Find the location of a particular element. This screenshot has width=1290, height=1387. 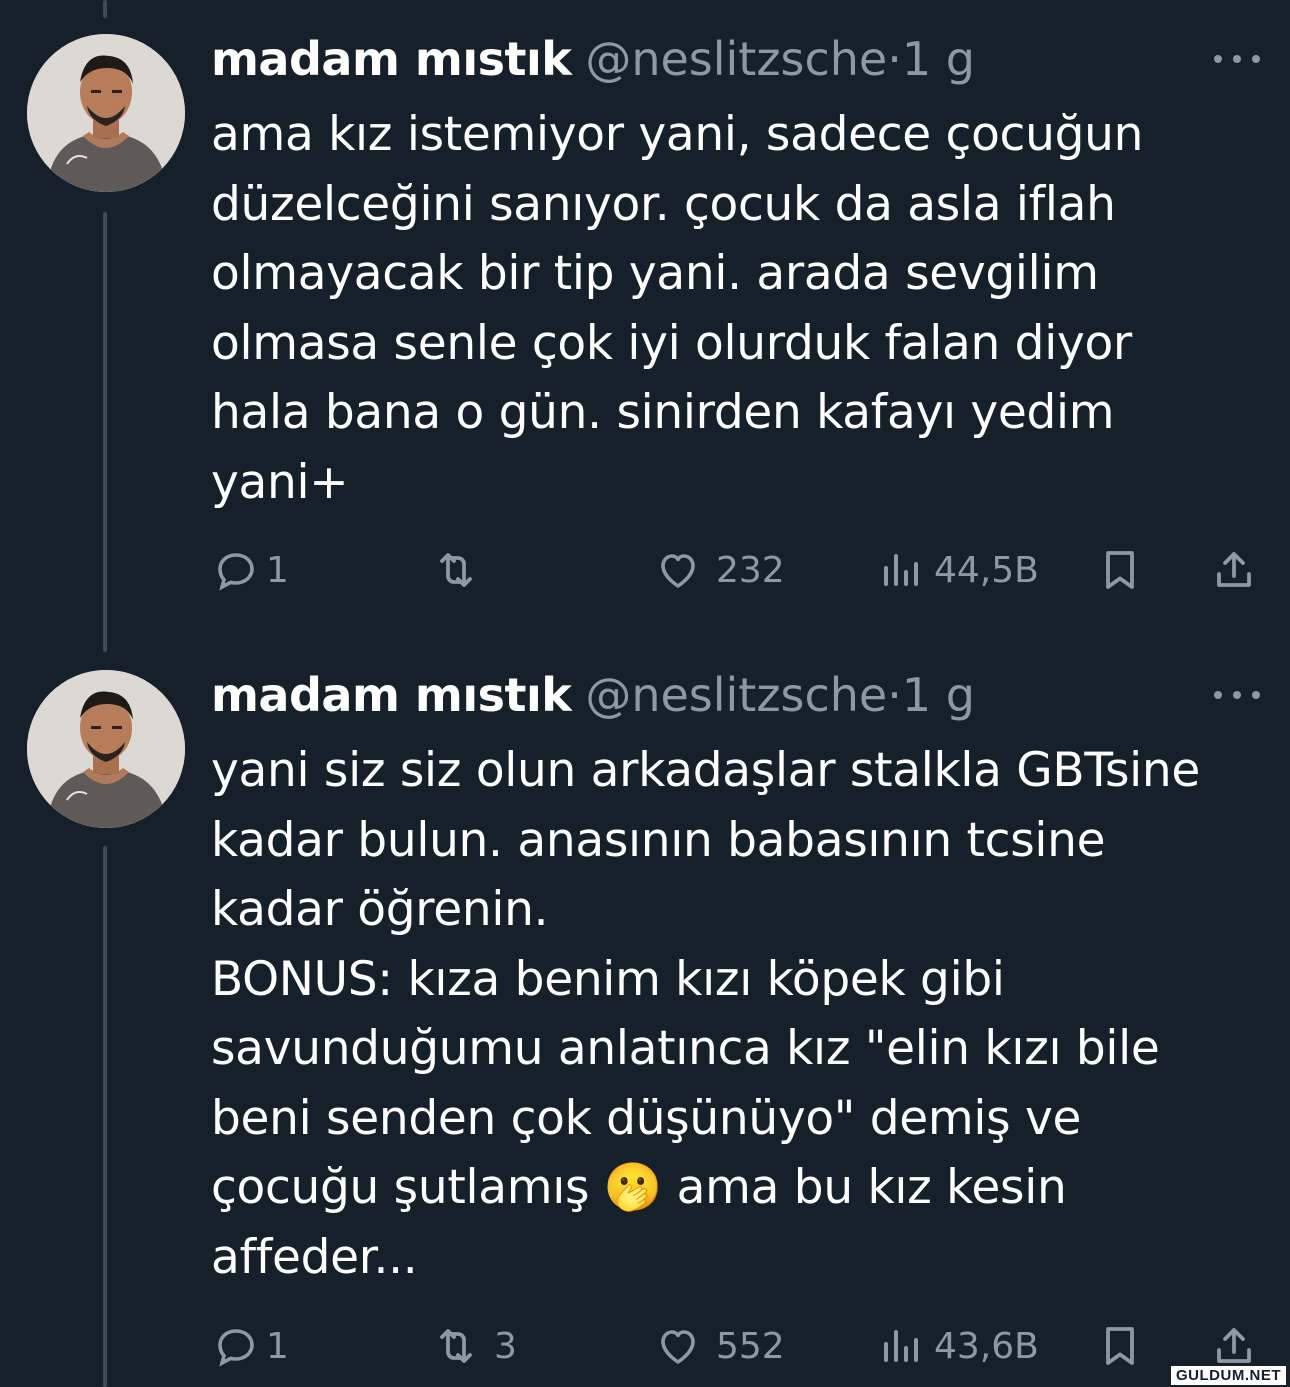

like-button: 552 is located at coordinates (719, 1346).